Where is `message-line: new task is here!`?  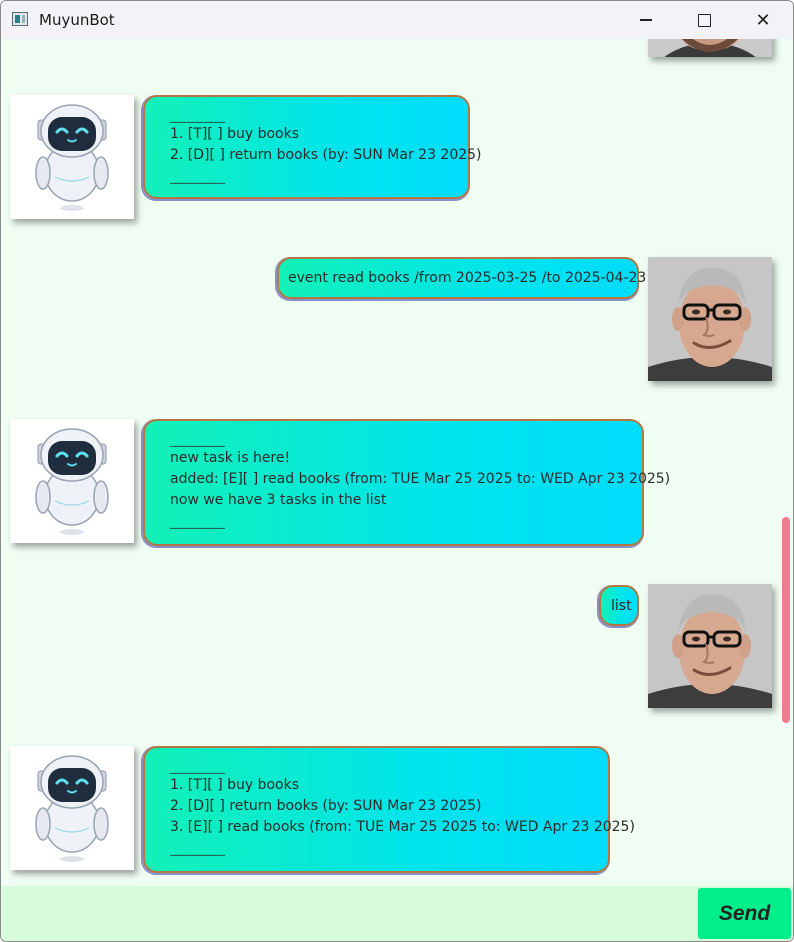 message-line: new task is here! is located at coordinates (230, 458).